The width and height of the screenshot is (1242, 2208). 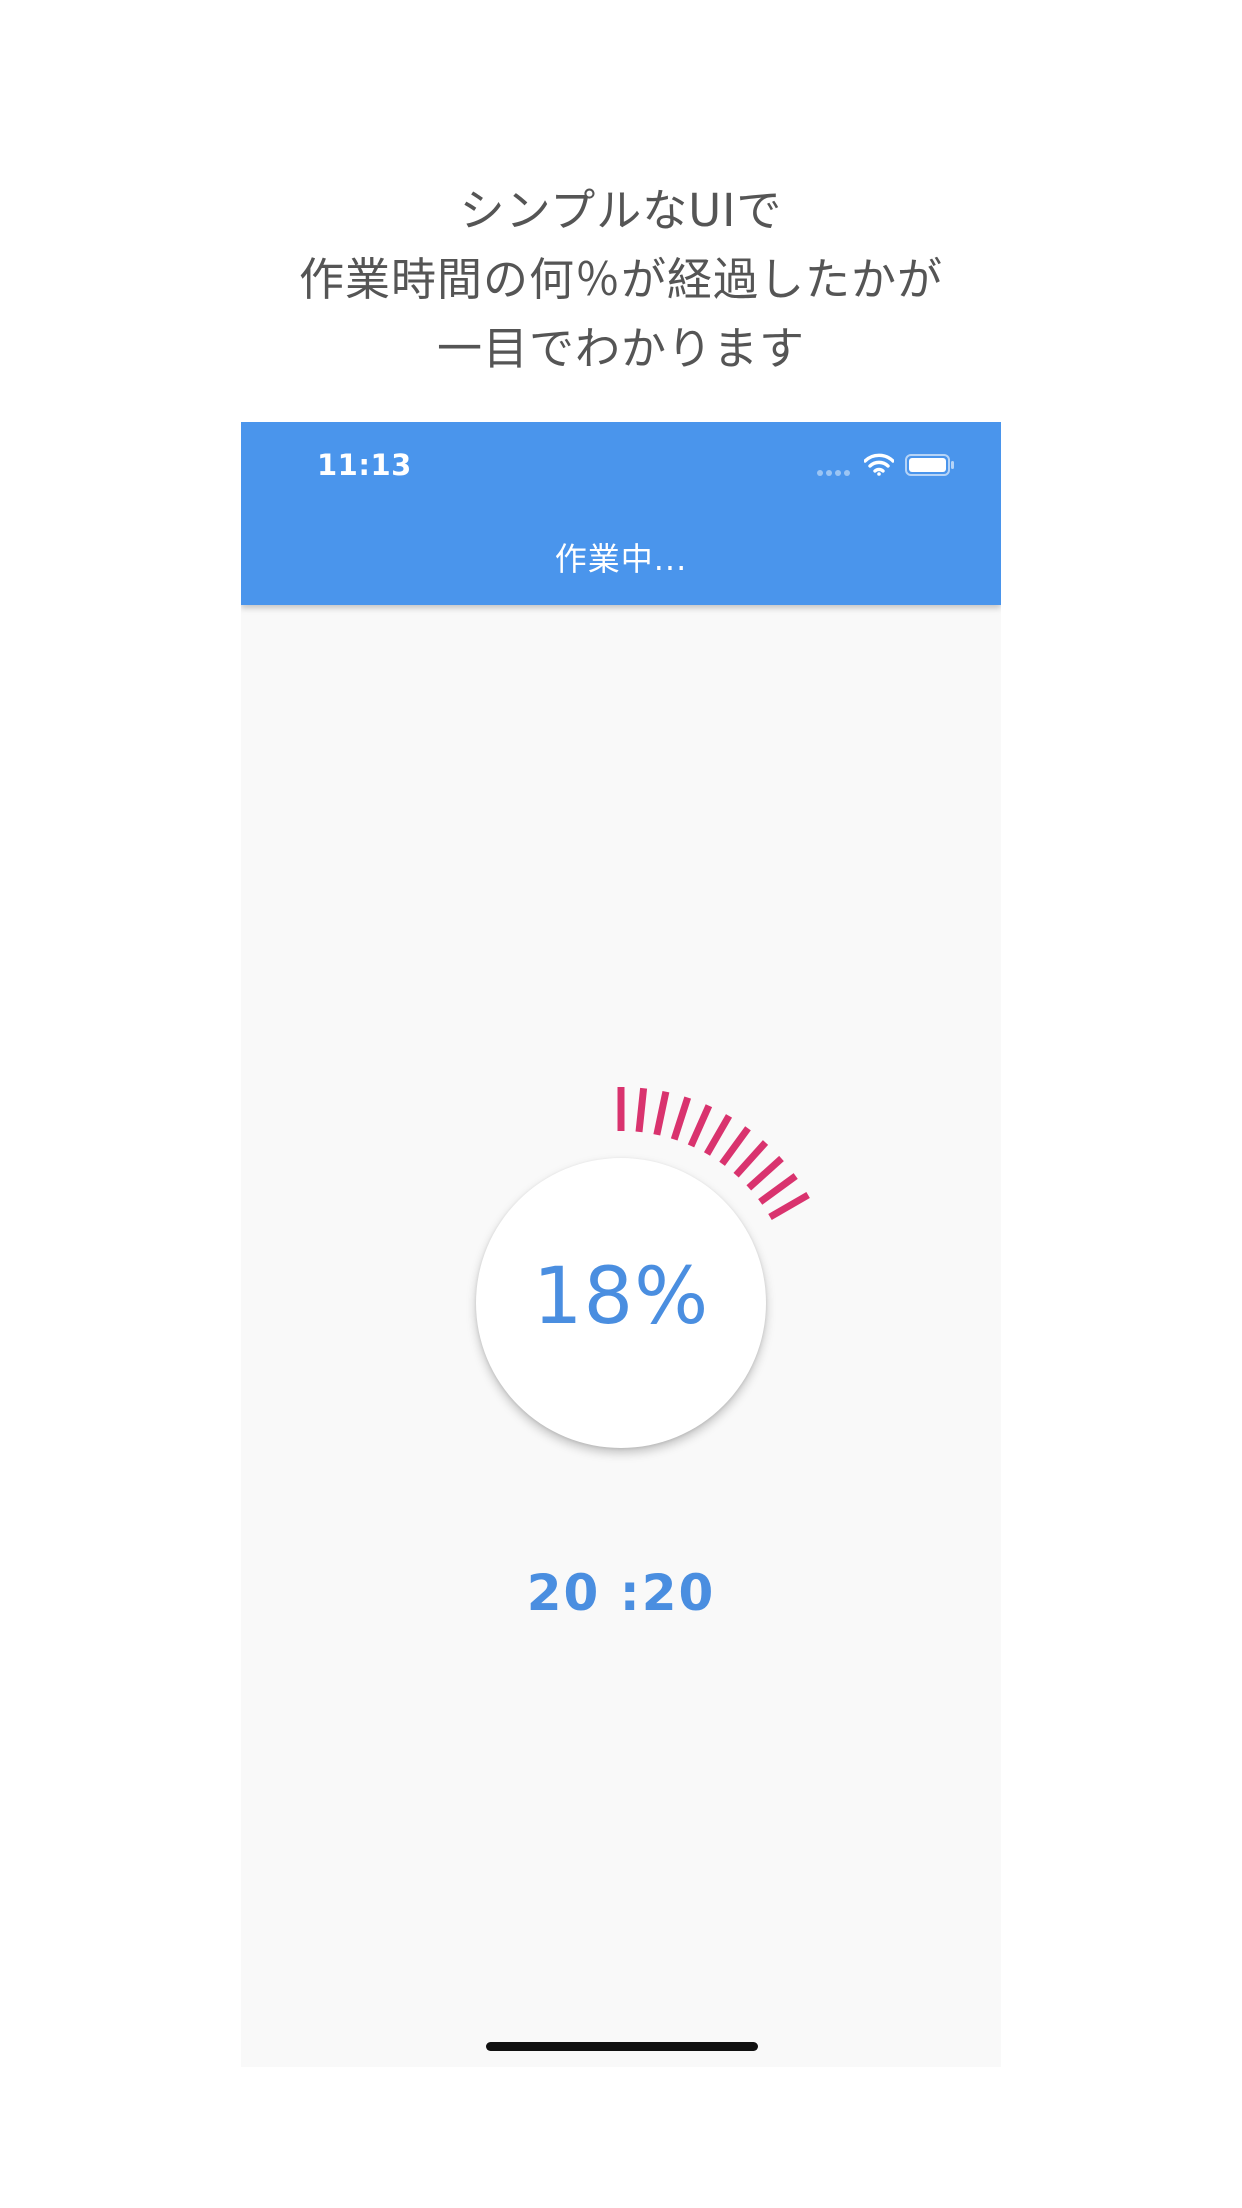 What do you see at coordinates (621, 1297) in the screenshot?
I see `progress-percent: 18%` at bounding box center [621, 1297].